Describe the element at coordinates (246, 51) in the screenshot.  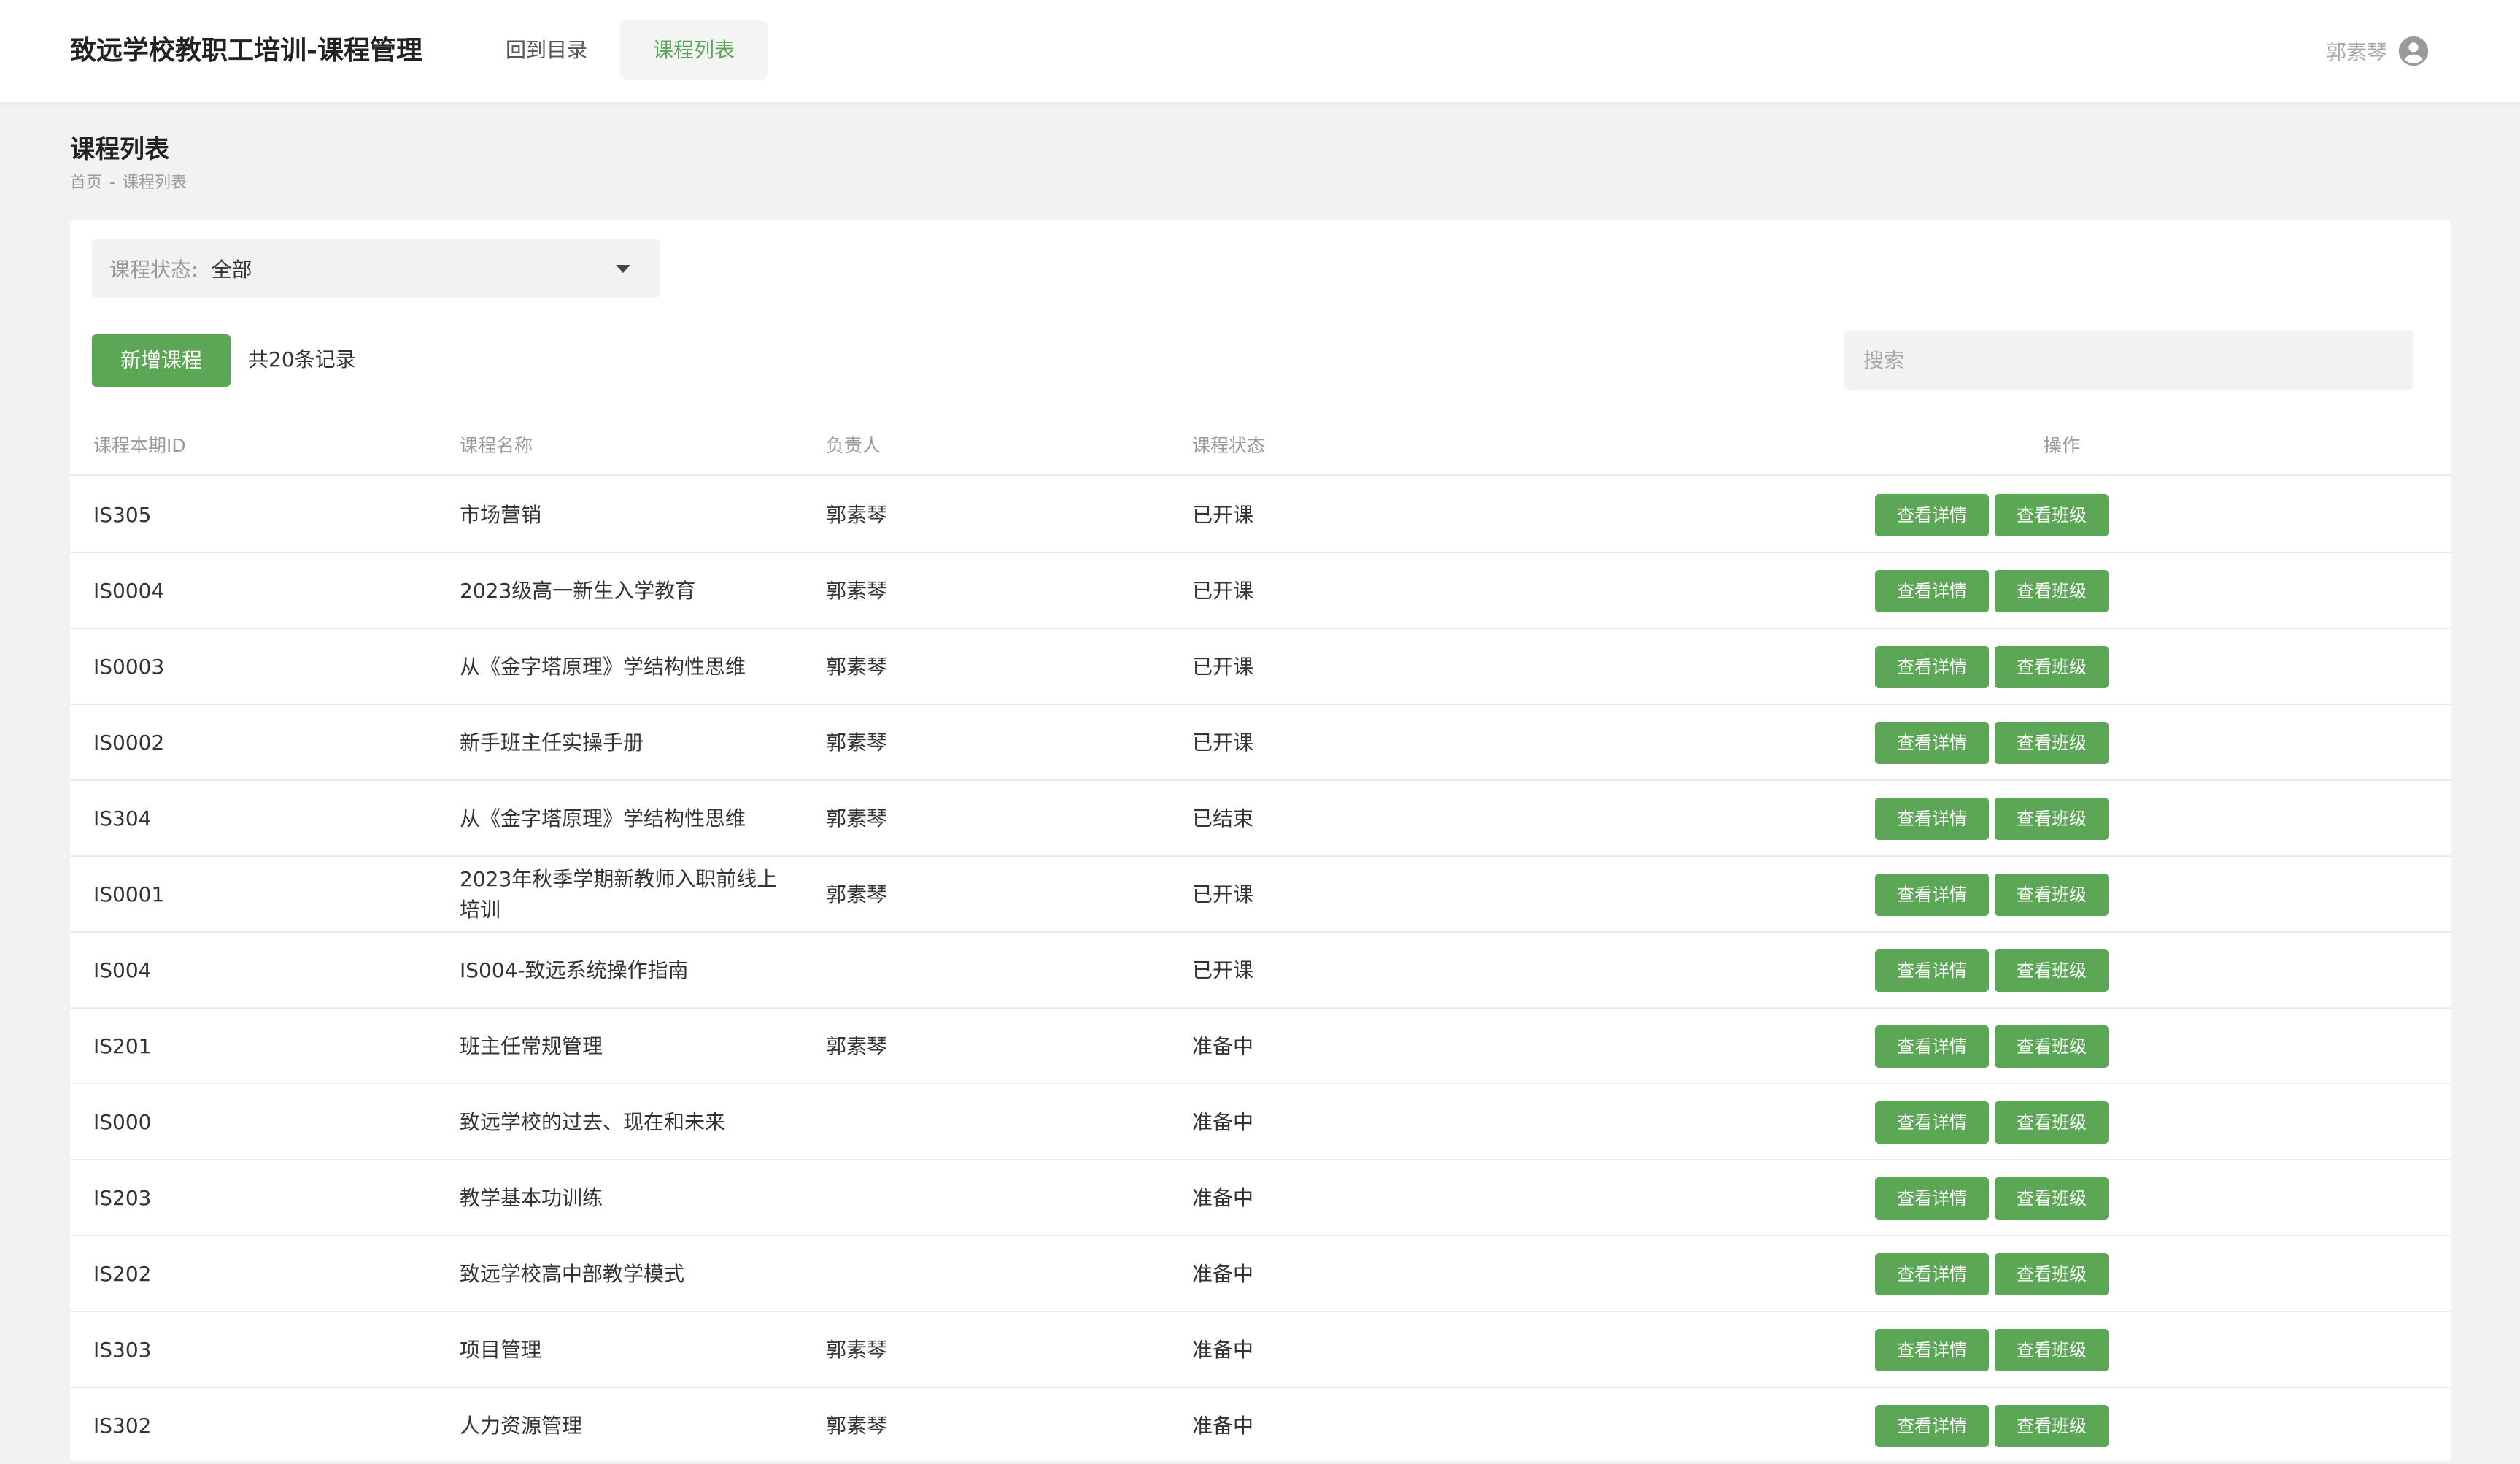
I see `app-title: 致远学校教职工培训-课程管理` at that location.